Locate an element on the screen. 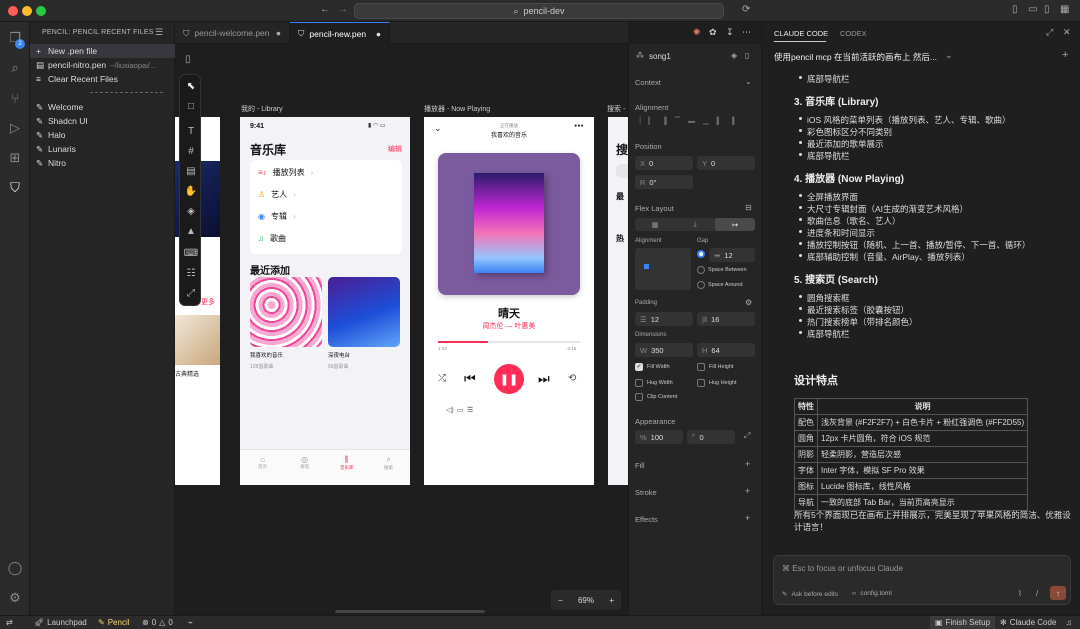 Image resolution: width=1080 pixels, height=629 pixels. hug-height-checkbox: Hug Height is located at coordinates (717, 383).